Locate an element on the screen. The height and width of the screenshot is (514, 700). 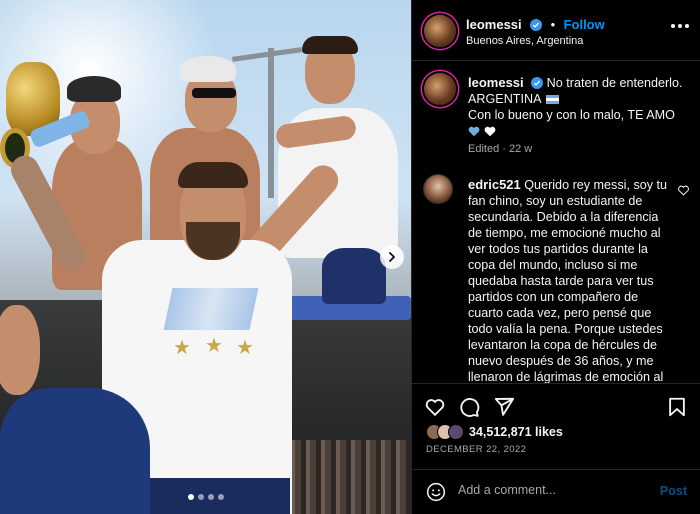
likes-count: 34,512,871 likes is located at coordinates (516, 432).